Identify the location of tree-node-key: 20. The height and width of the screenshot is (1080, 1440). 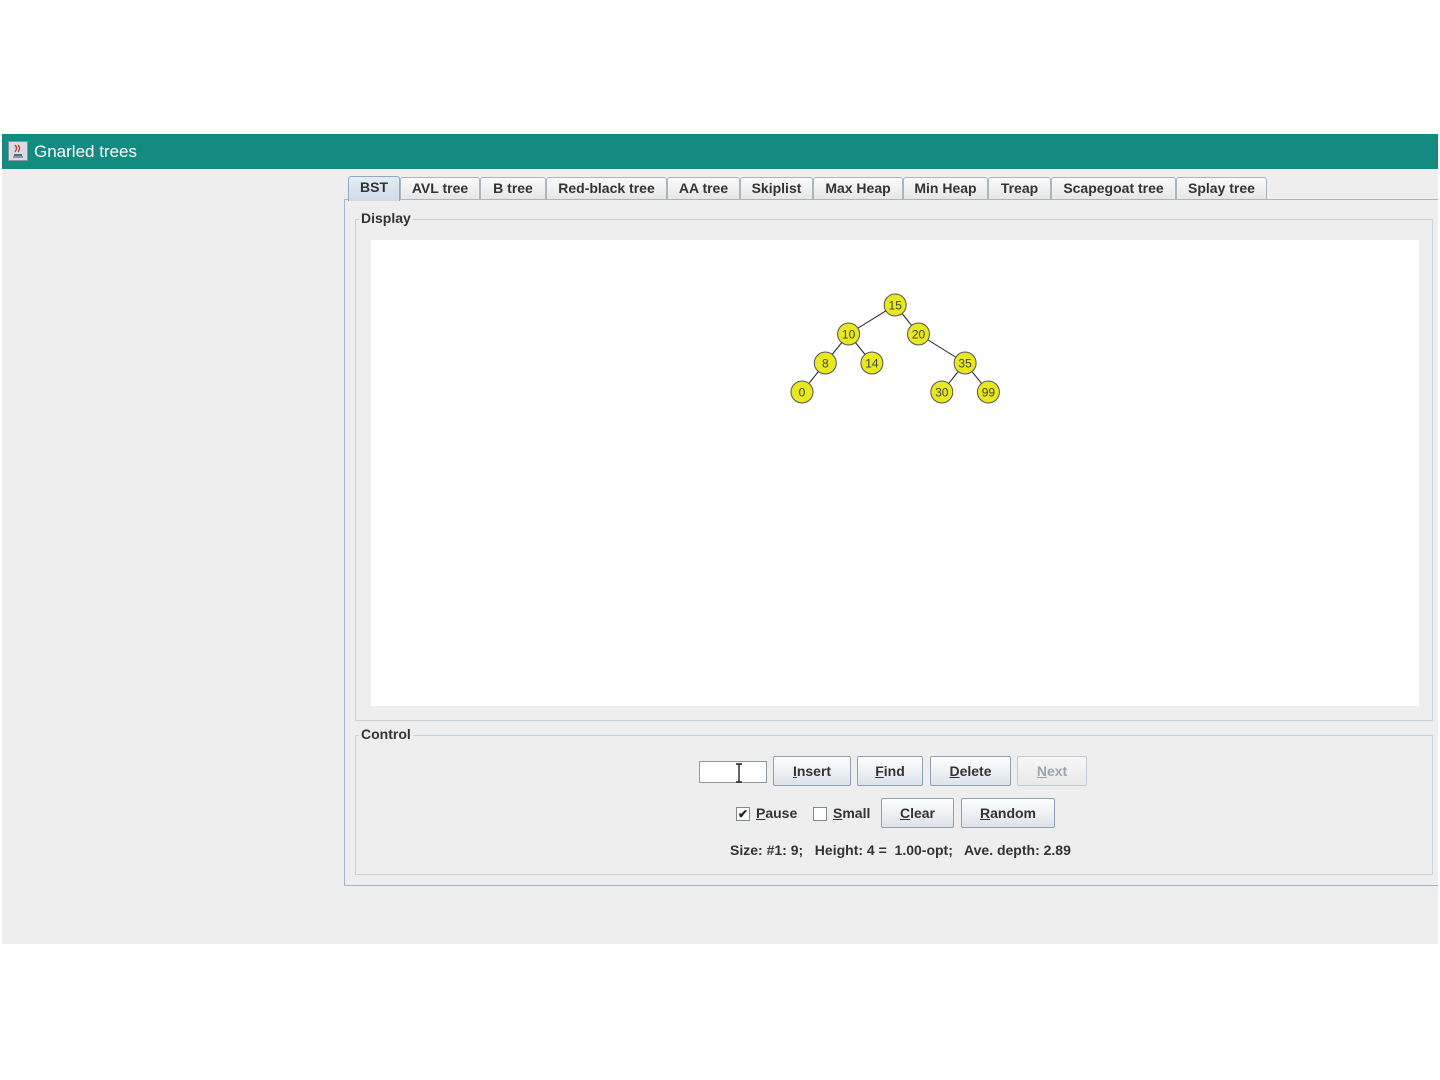
(919, 335).